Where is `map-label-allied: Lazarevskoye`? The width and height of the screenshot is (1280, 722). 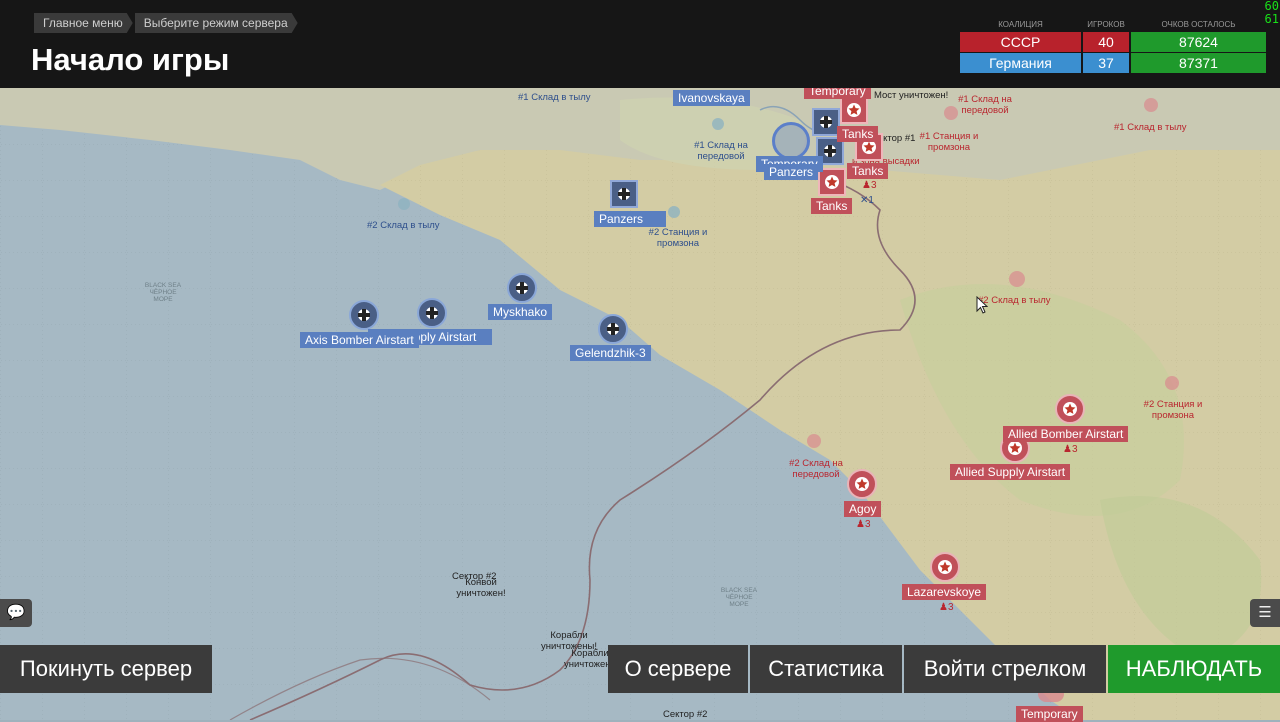
map-label-allied: Lazarevskoye is located at coordinates (944, 592).